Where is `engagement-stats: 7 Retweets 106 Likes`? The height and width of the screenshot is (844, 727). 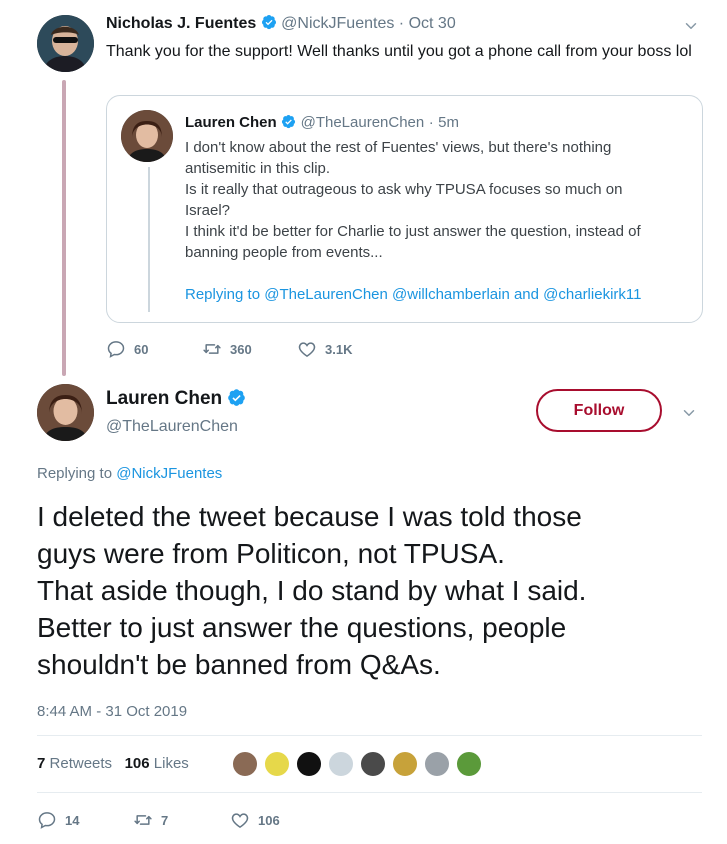
engagement-stats: 7 Retweets 106 Likes is located at coordinates (113, 763).